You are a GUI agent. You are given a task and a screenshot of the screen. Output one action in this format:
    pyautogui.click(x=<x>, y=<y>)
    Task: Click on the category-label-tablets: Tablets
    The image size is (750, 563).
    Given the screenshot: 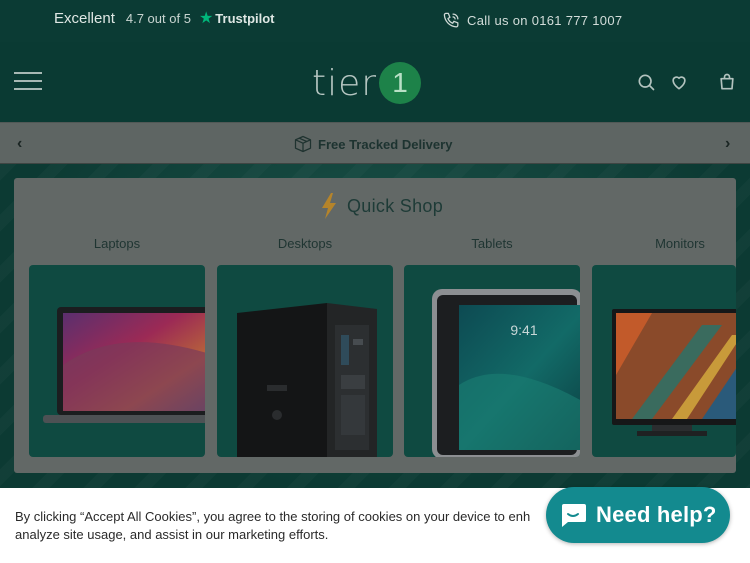 What is the action you would take?
    pyautogui.click(x=492, y=243)
    